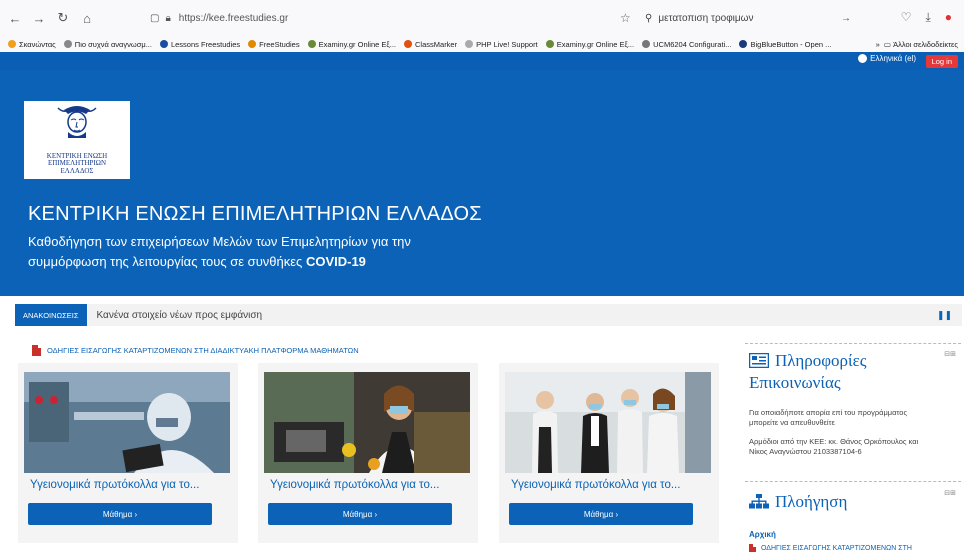 The width and height of the screenshot is (964, 556). I want to click on globe-icon, so click(863, 58).